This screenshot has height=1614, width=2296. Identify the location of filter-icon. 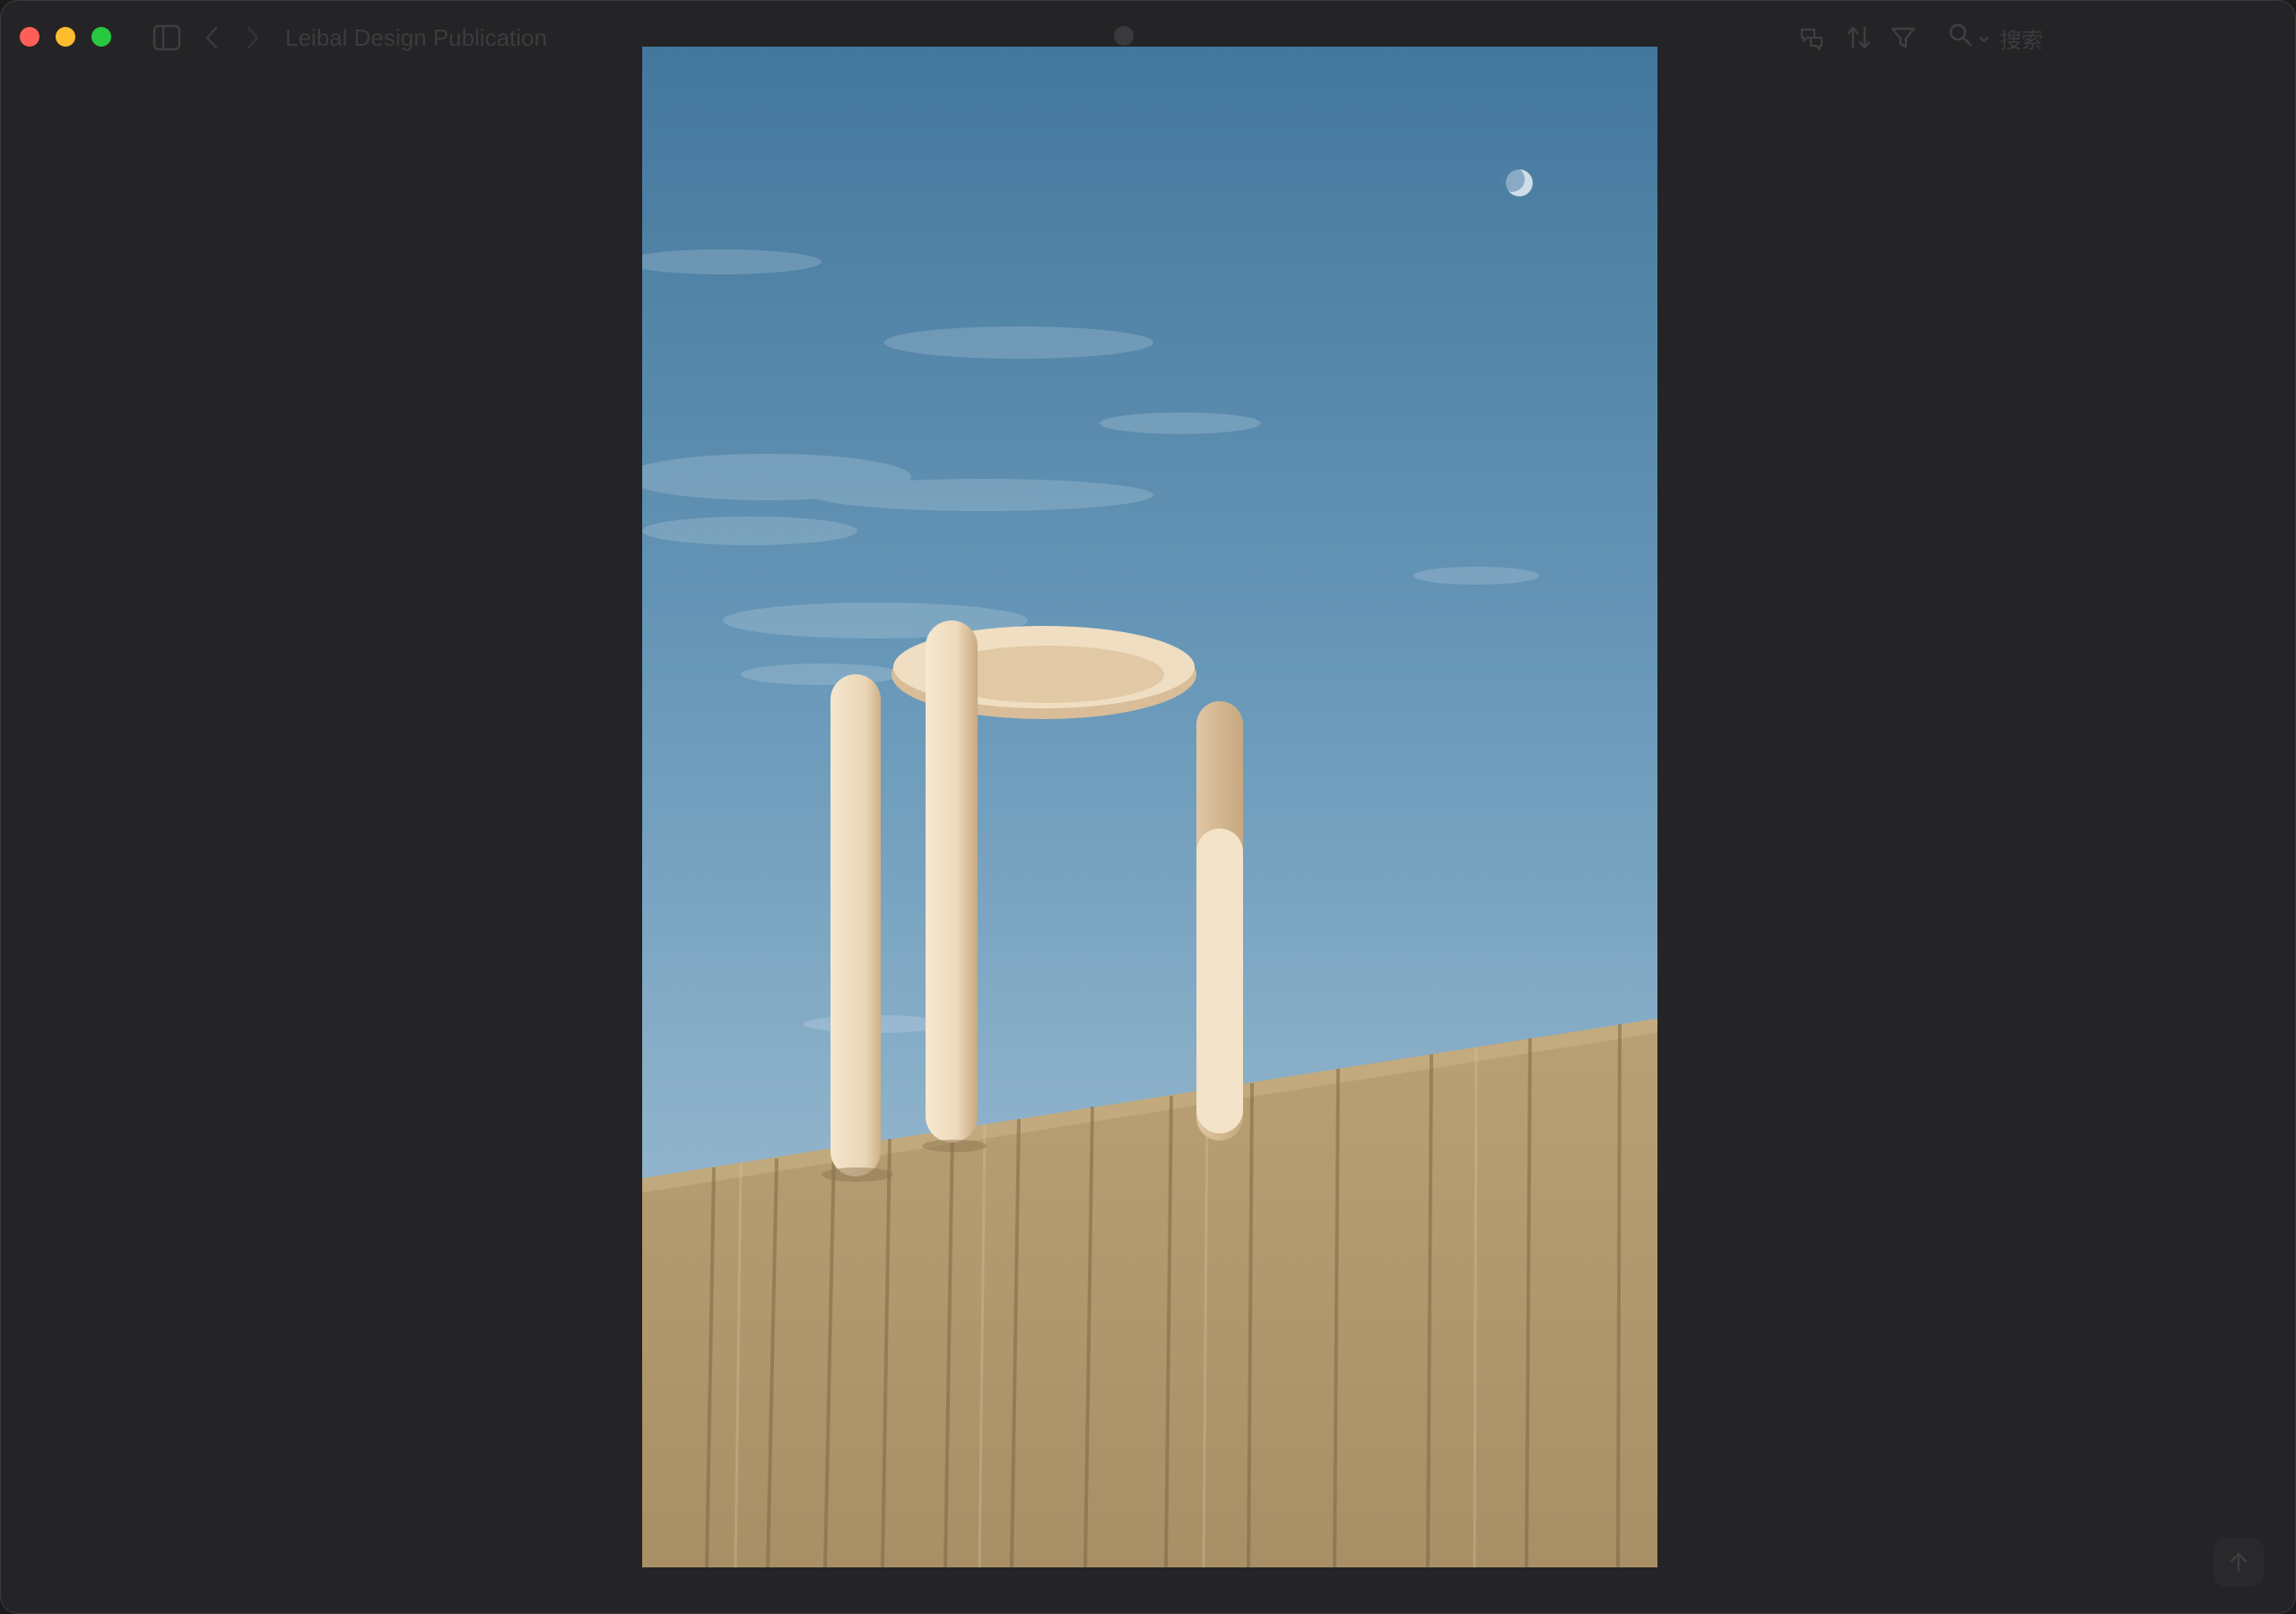
(1903, 38).